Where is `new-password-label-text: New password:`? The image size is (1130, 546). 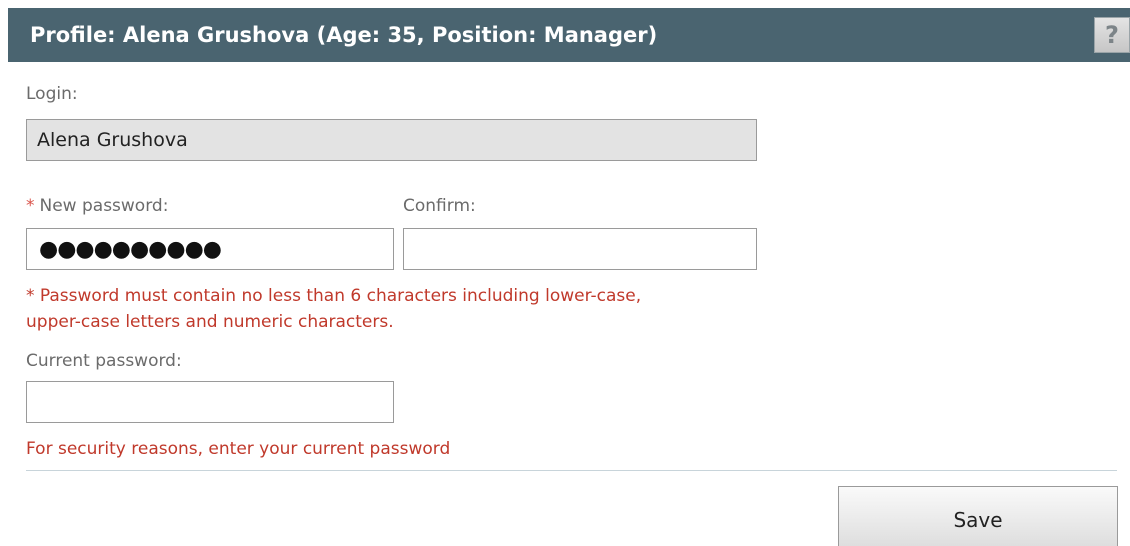
new-password-label-text: New password: is located at coordinates (104, 206).